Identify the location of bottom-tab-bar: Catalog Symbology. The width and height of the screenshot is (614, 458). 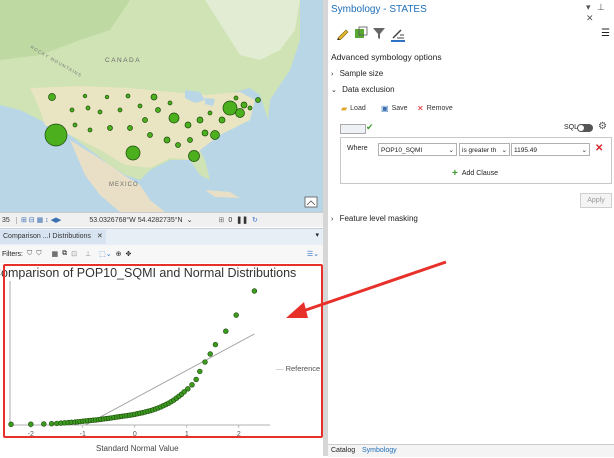
(471, 450).